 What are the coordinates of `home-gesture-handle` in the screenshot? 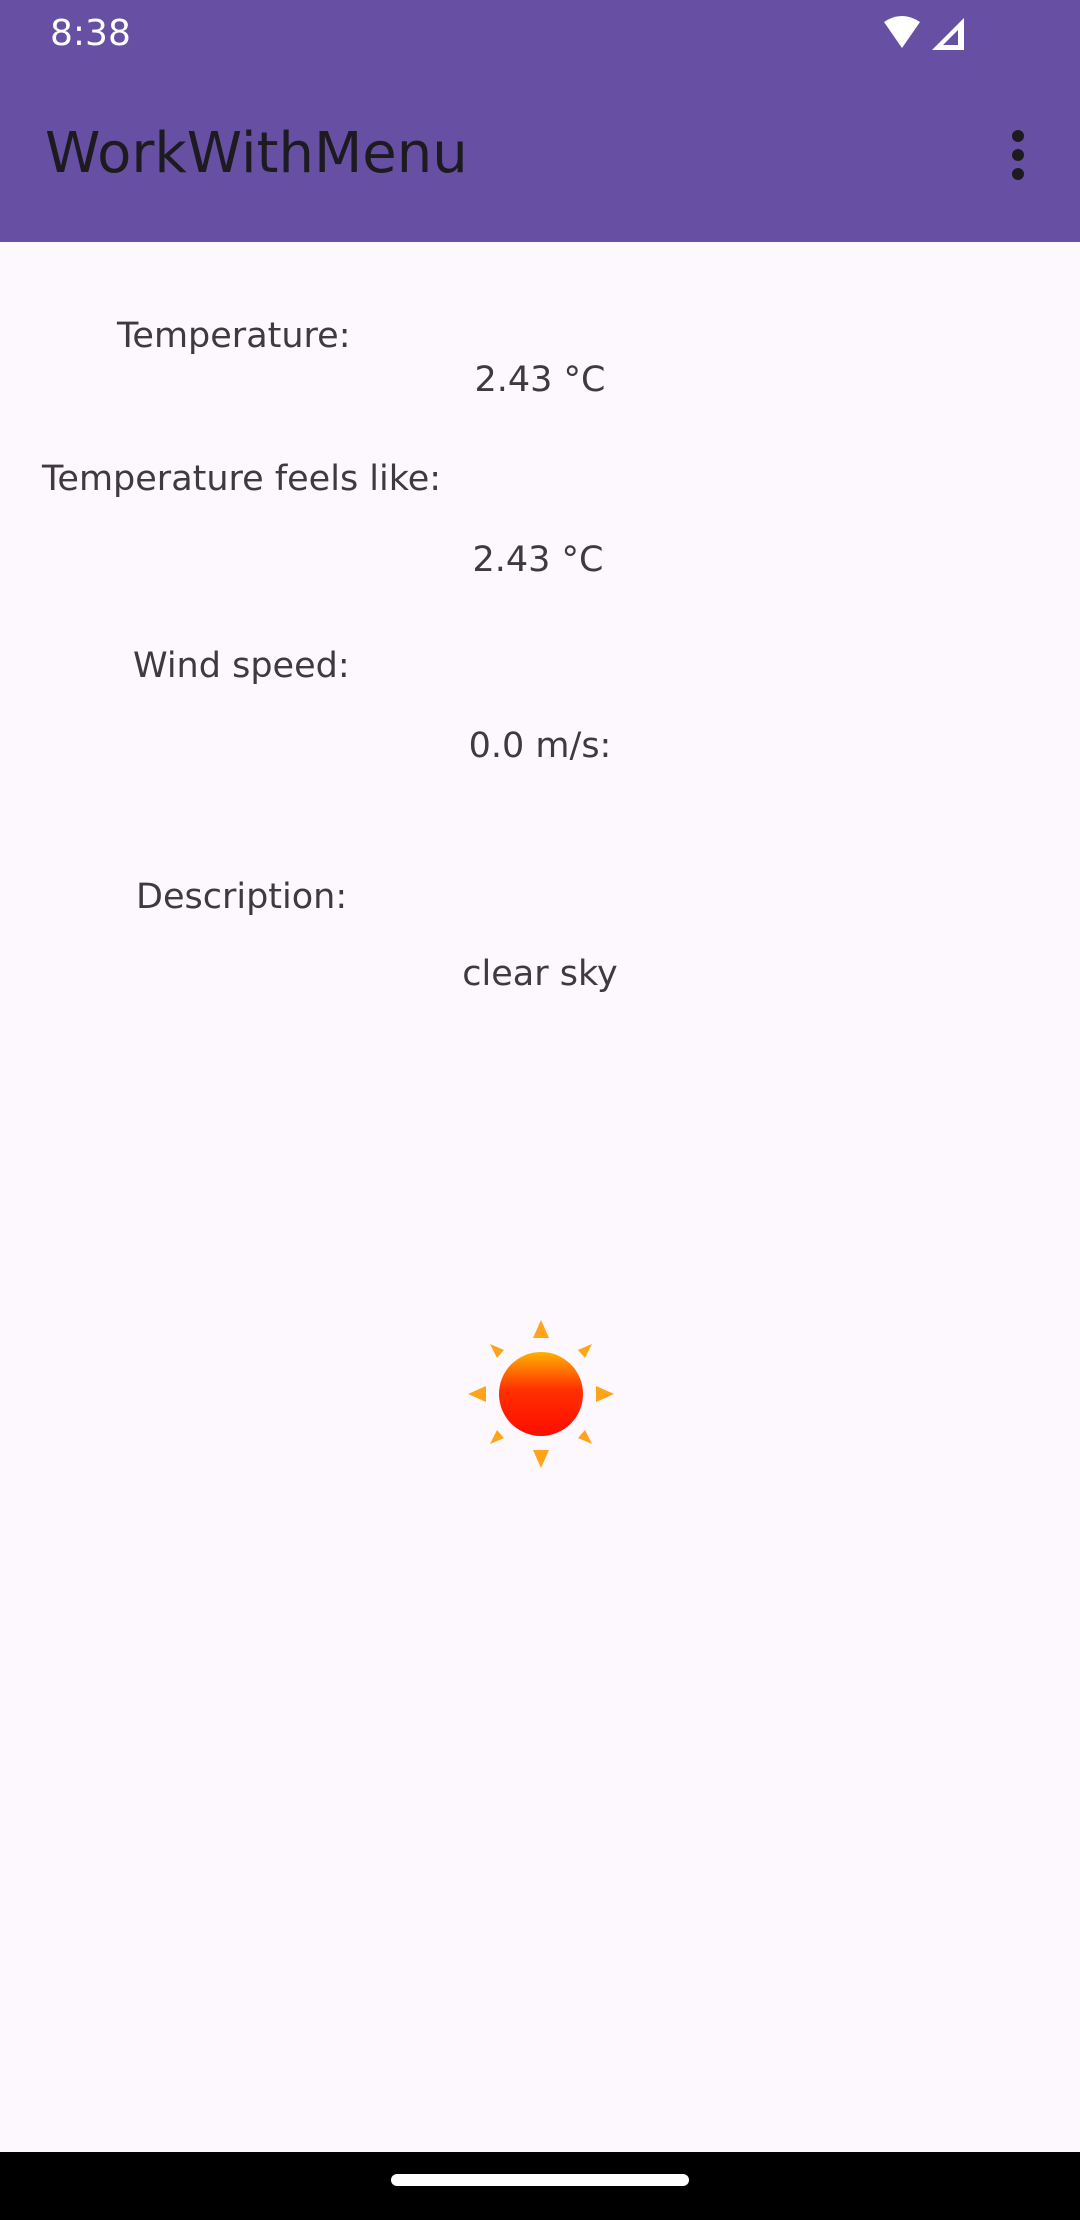 It's located at (540, 2180).